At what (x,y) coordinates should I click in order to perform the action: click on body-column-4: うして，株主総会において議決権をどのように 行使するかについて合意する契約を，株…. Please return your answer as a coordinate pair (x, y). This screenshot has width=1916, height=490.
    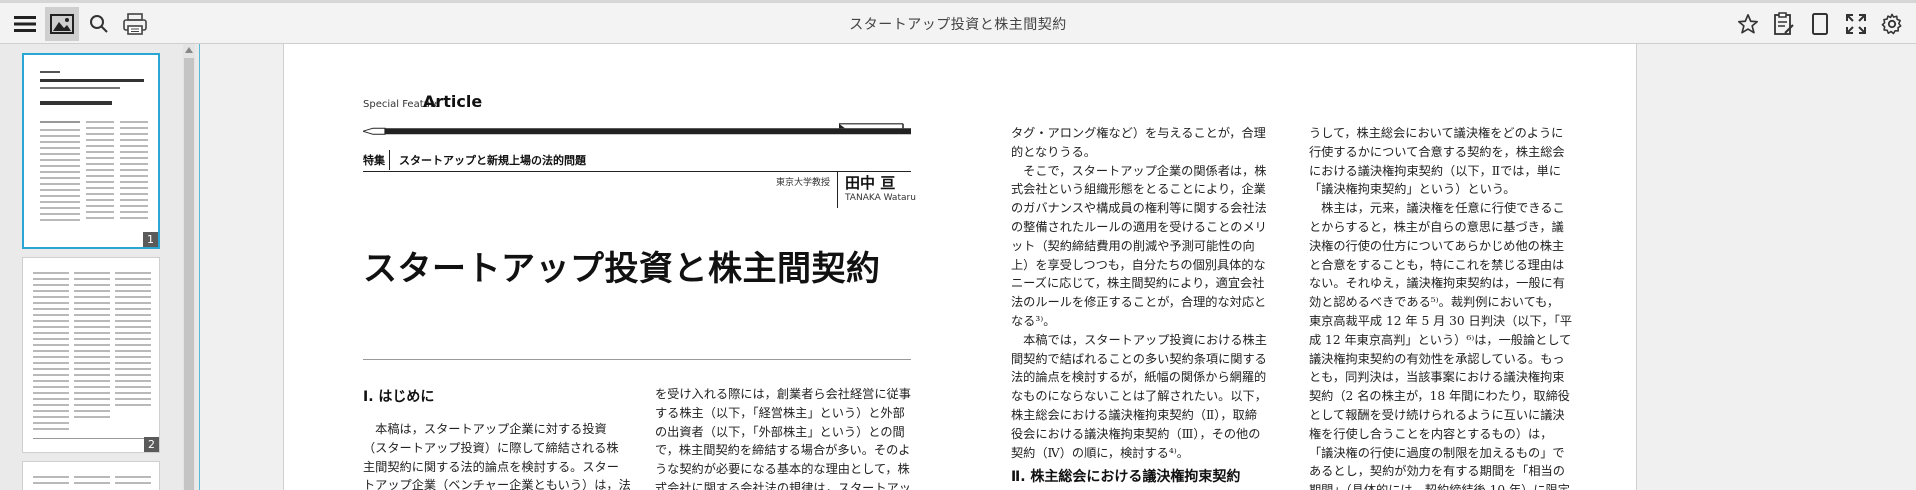
    Looking at the image, I should click on (1441, 308).